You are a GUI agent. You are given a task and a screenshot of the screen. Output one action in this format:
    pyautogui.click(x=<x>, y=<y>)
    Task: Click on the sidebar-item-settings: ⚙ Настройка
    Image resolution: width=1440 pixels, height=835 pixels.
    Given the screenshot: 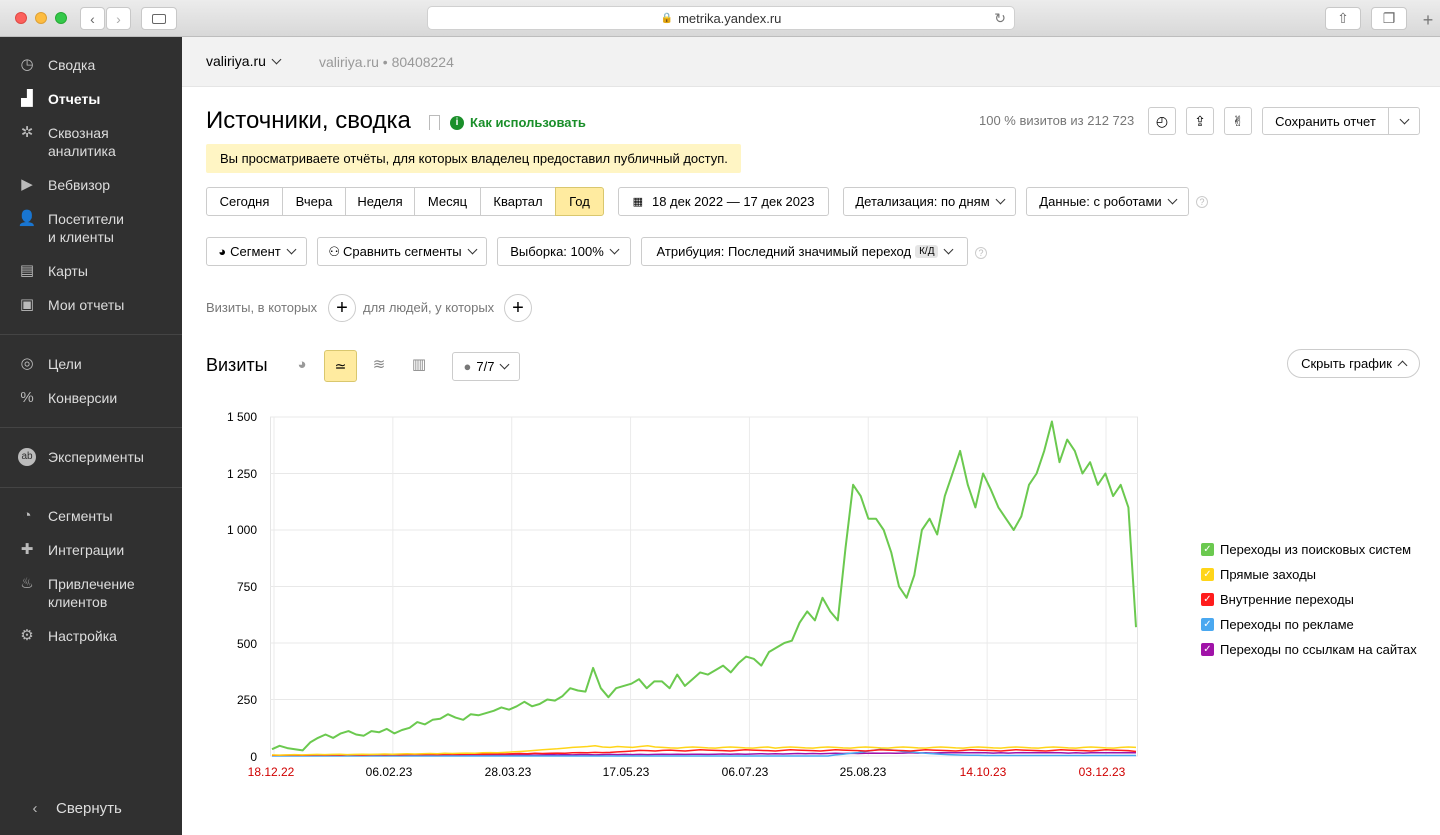 What is the action you would take?
    pyautogui.click(x=91, y=636)
    